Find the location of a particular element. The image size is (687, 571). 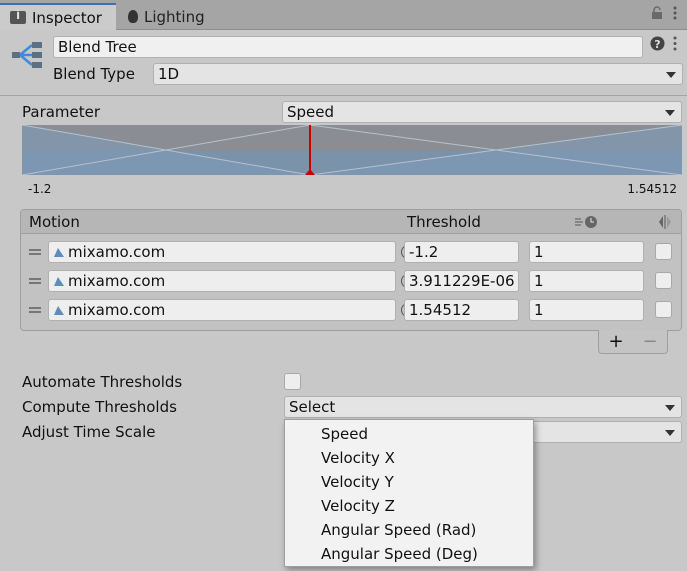

tab-lighting: Lighting is located at coordinates (183, 16).